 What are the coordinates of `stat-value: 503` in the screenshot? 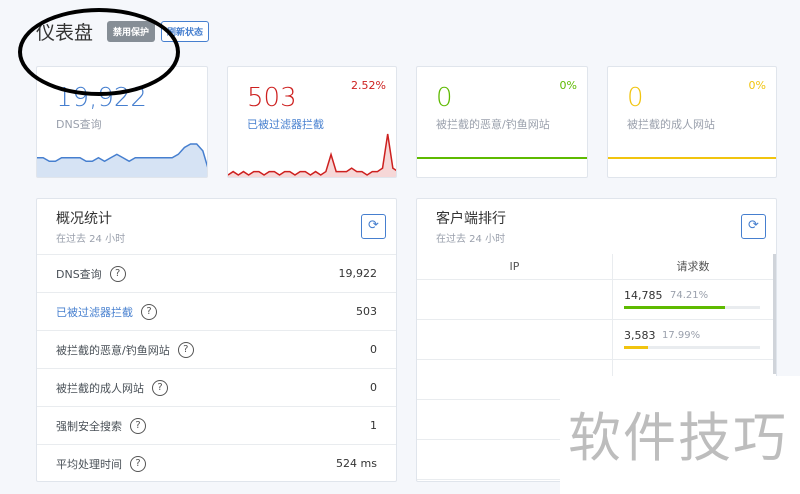 It's located at (272, 98).